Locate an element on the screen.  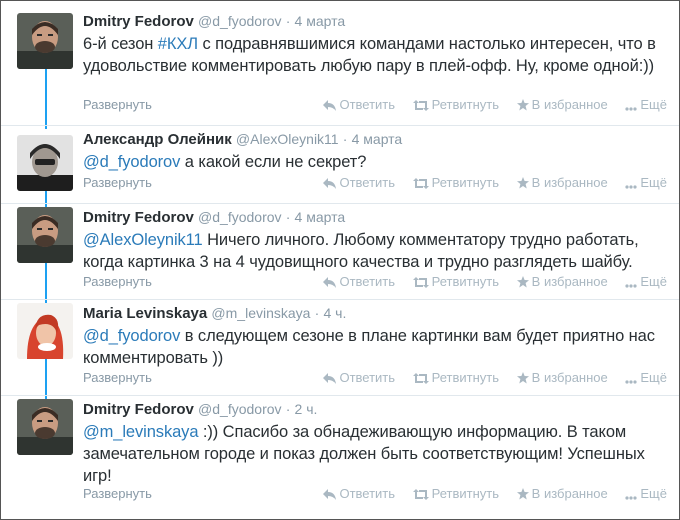
tweet-text-part: 6-й сезон is located at coordinates (120, 44).